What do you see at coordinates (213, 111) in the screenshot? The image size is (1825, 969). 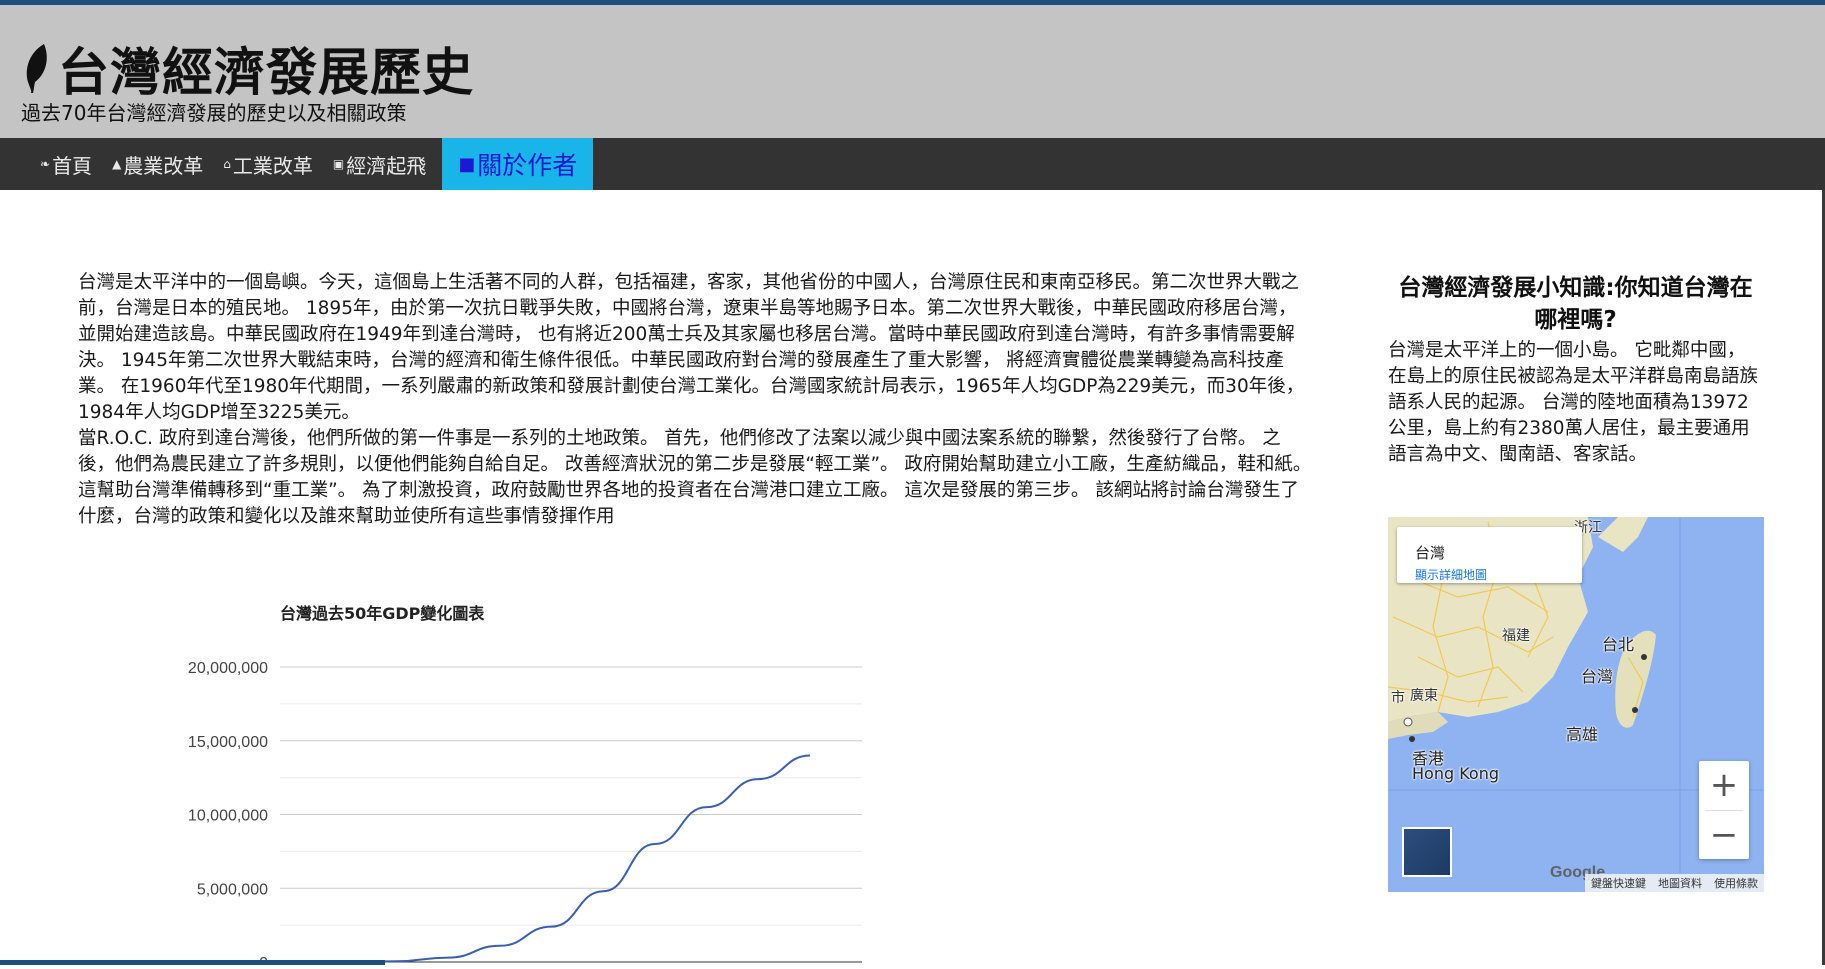 I see `site-subtitle: 過去70年台灣經濟發展的歷史以及相關政策` at bounding box center [213, 111].